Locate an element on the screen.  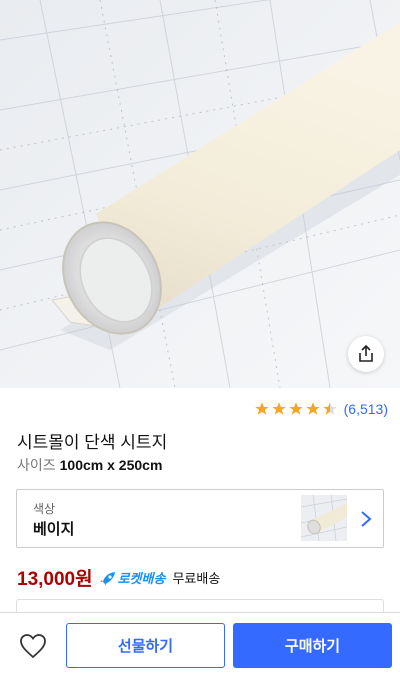
option-thumbnail is located at coordinates (324, 518).